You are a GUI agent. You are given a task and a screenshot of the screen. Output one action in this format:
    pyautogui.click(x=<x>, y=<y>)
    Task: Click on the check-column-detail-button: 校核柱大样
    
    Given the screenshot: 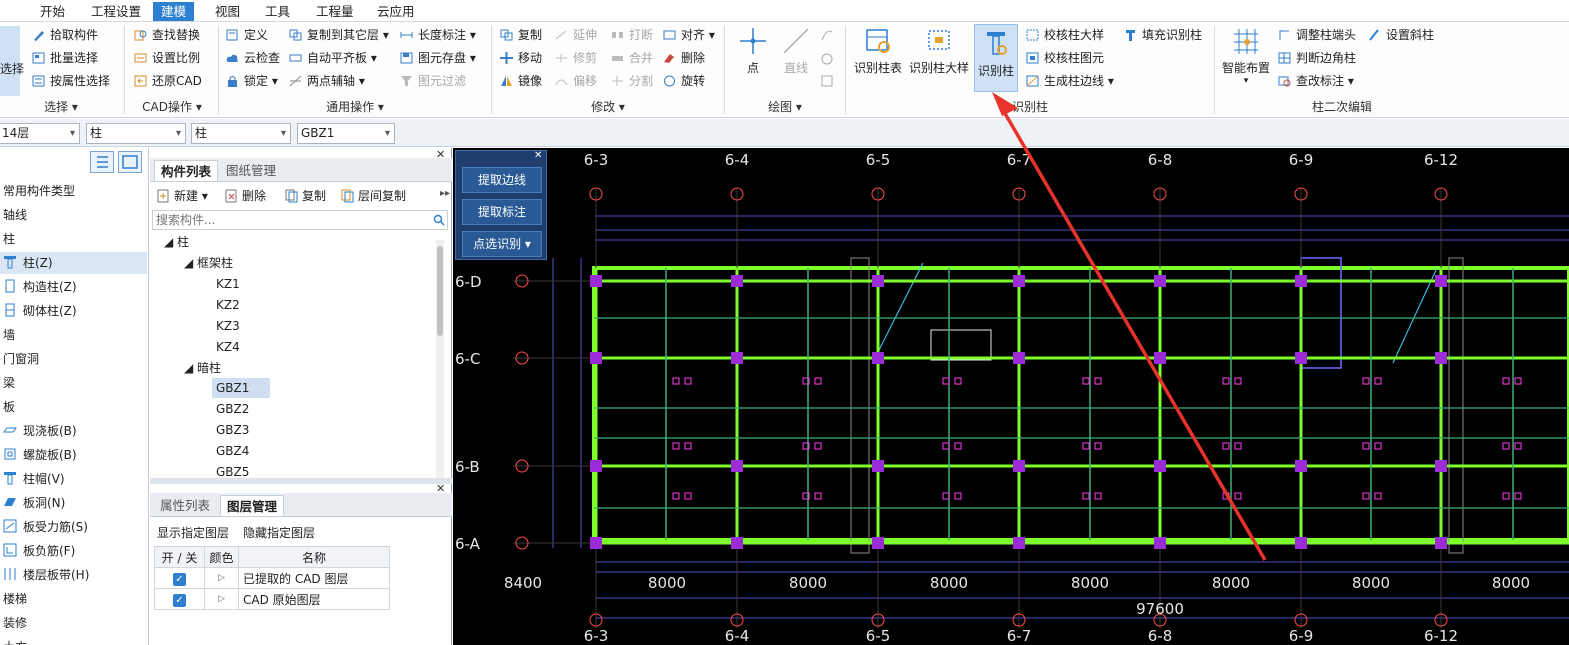 What is the action you would take?
    pyautogui.click(x=1064, y=35)
    